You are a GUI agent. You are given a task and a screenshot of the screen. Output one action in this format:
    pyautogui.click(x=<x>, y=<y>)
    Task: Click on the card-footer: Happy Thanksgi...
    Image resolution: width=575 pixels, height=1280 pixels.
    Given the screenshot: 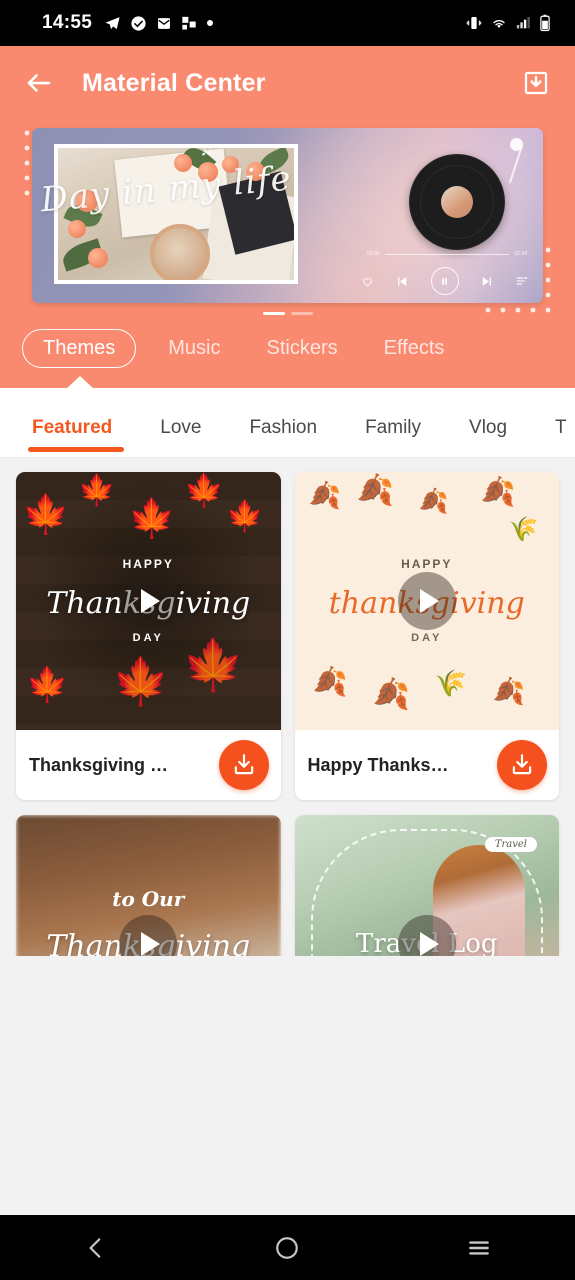 What is the action you would take?
    pyautogui.click(x=427, y=765)
    